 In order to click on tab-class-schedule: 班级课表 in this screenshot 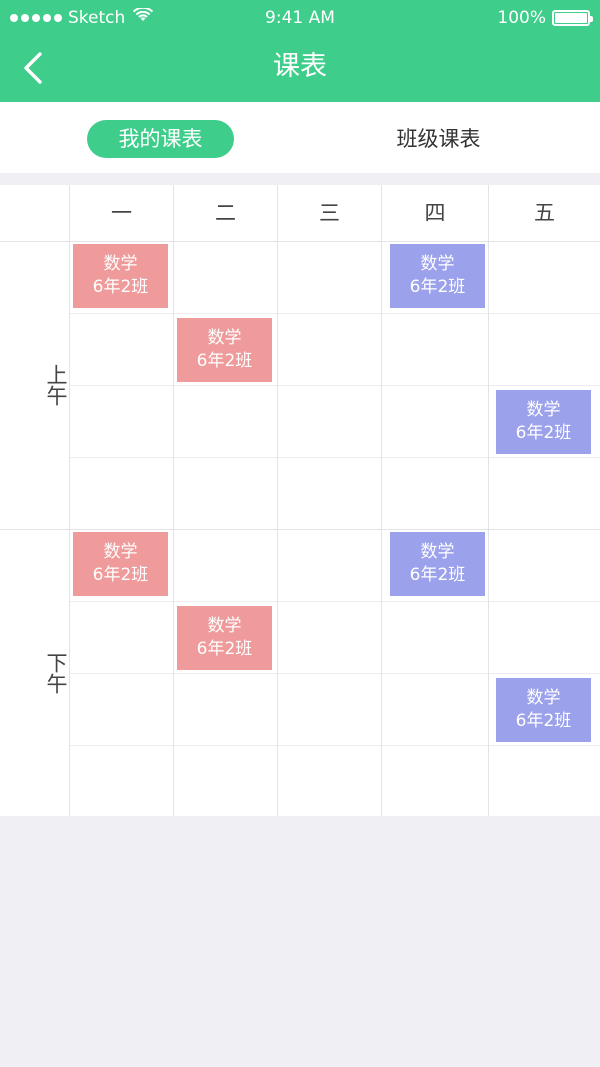, I will do `click(438, 139)`.